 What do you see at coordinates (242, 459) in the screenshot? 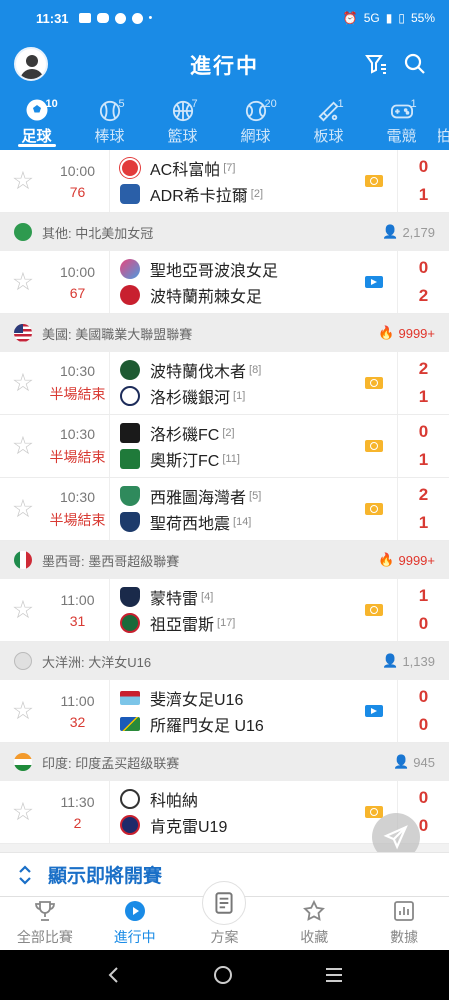
I see `away-team: 奧斯汀FC [11]` at bounding box center [242, 459].